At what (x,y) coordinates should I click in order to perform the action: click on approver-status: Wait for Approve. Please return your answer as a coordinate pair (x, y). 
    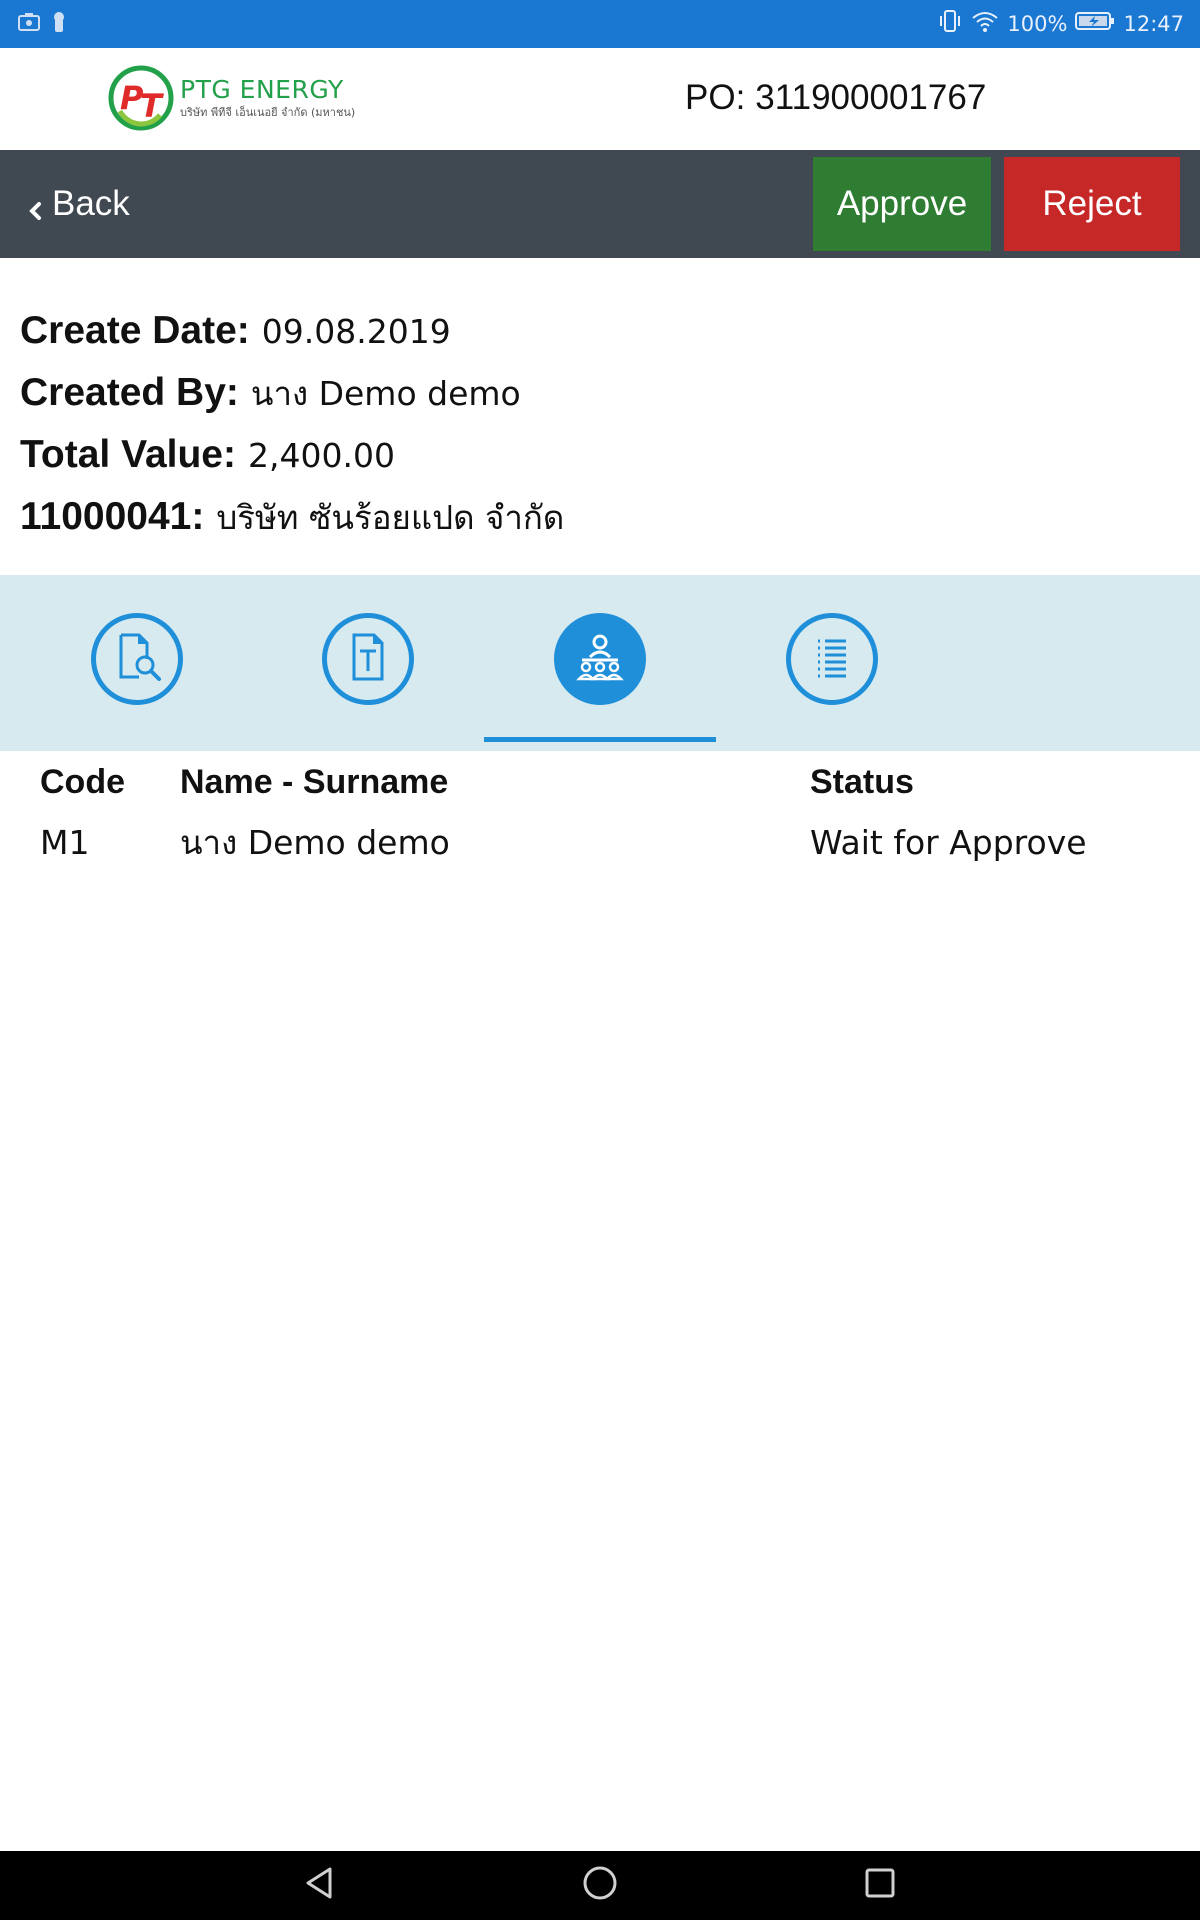
    Looking at the image, I should click on (948, 842).